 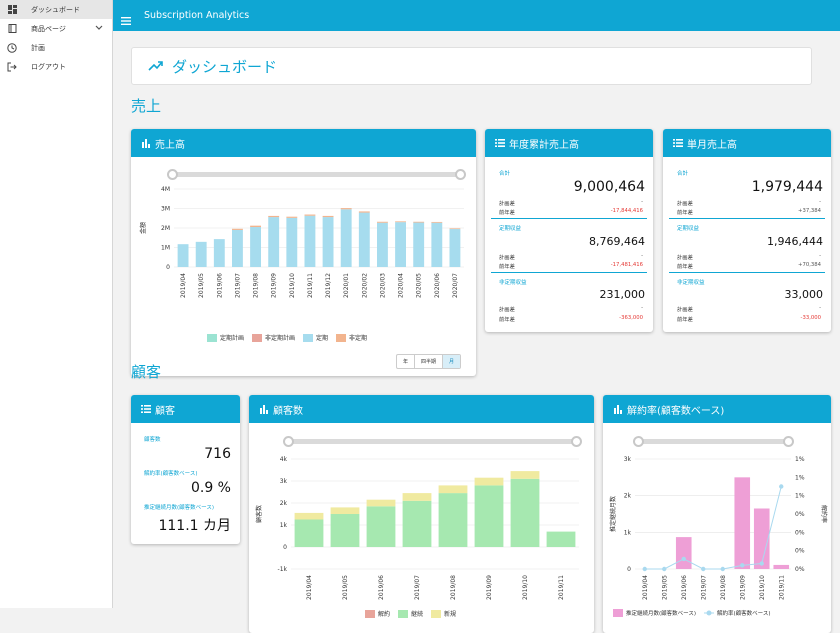 What do you see at coordinates (12, 67) in the screenshot?
I see `logout-icon` at bounding box center [12, 67].